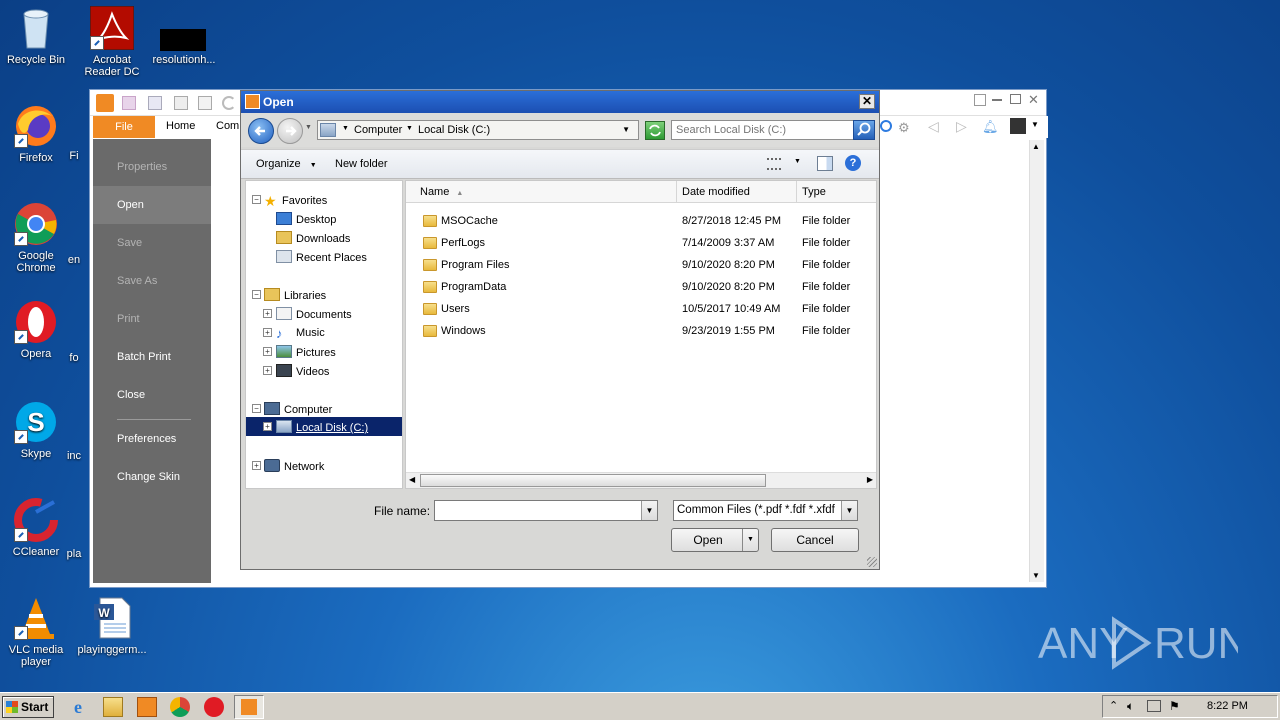 The image size is (1280, 720). Describe the element at coordinates (152, 439) in the screenshot. I see `backstage-preferences: Preferences` at that location.